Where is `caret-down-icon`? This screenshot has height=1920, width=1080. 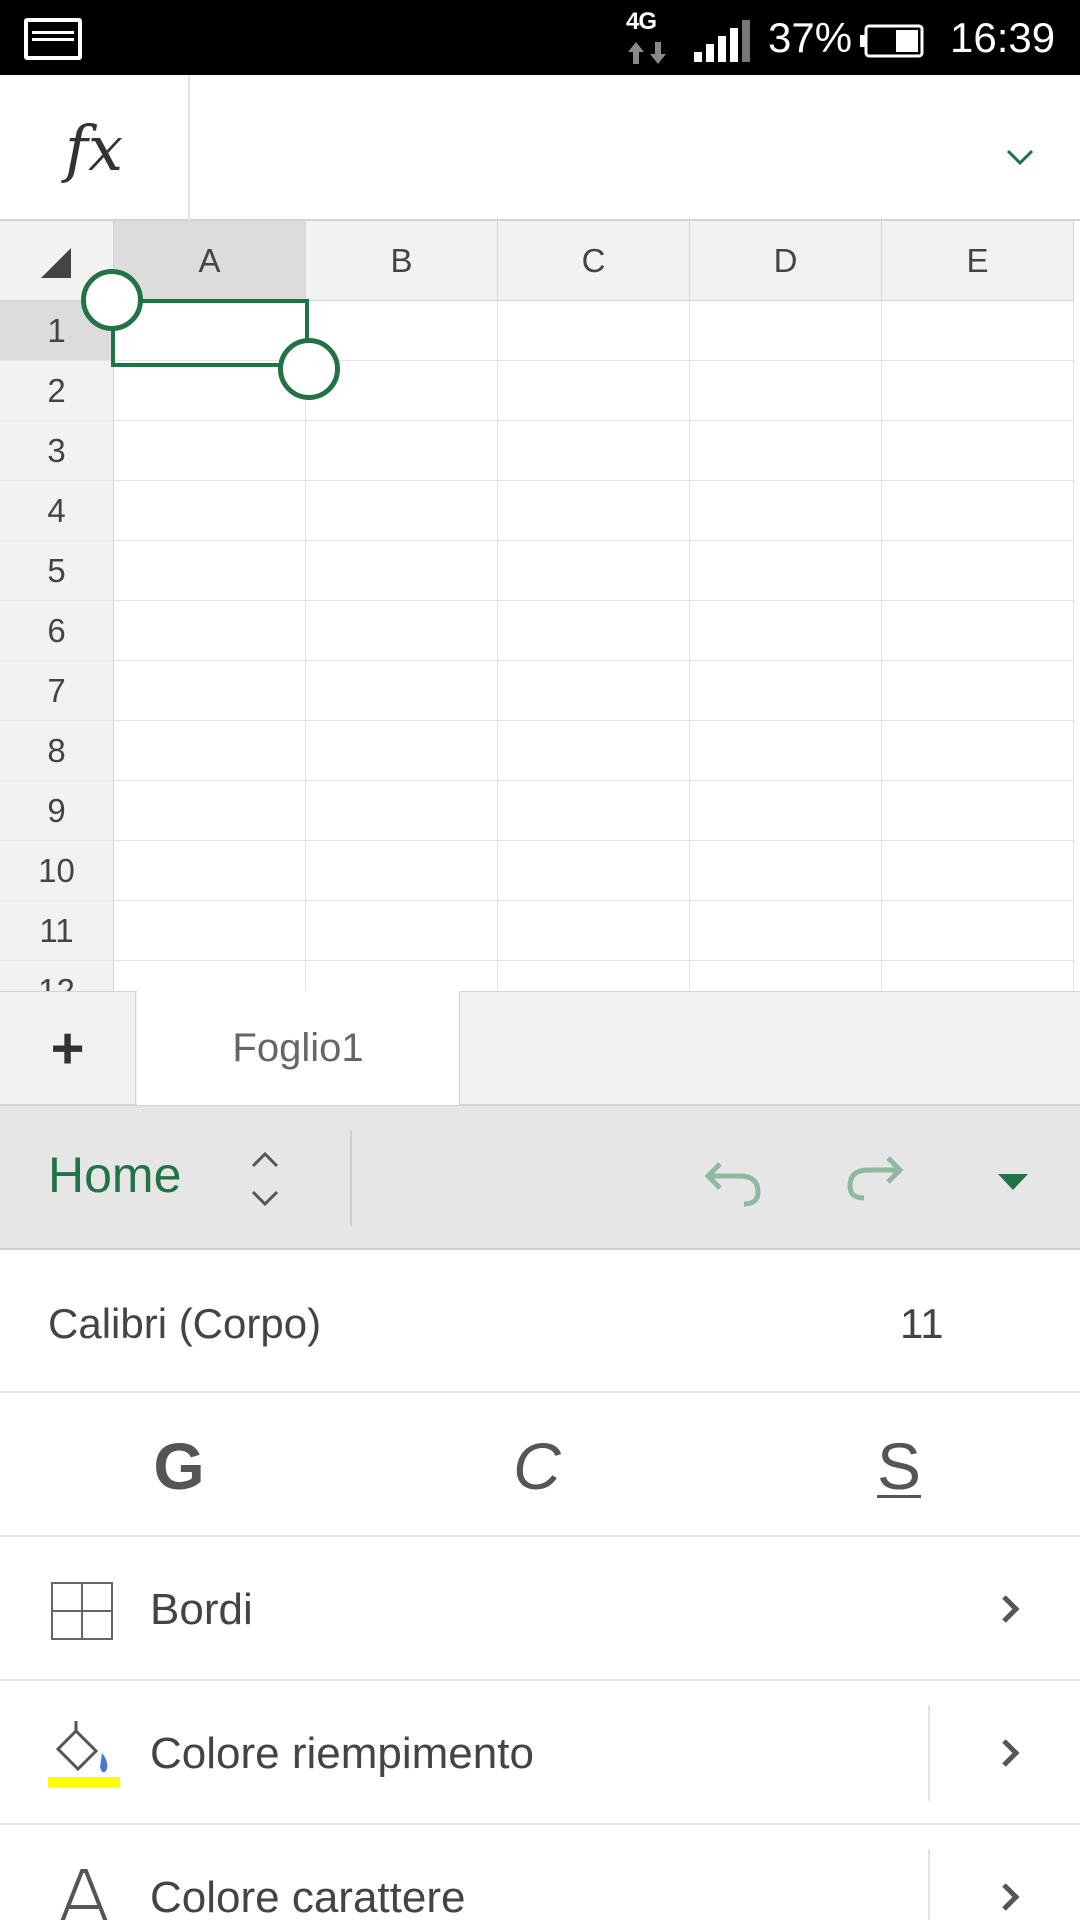 caret-down-icon is located at coordinates (1013, 1182).